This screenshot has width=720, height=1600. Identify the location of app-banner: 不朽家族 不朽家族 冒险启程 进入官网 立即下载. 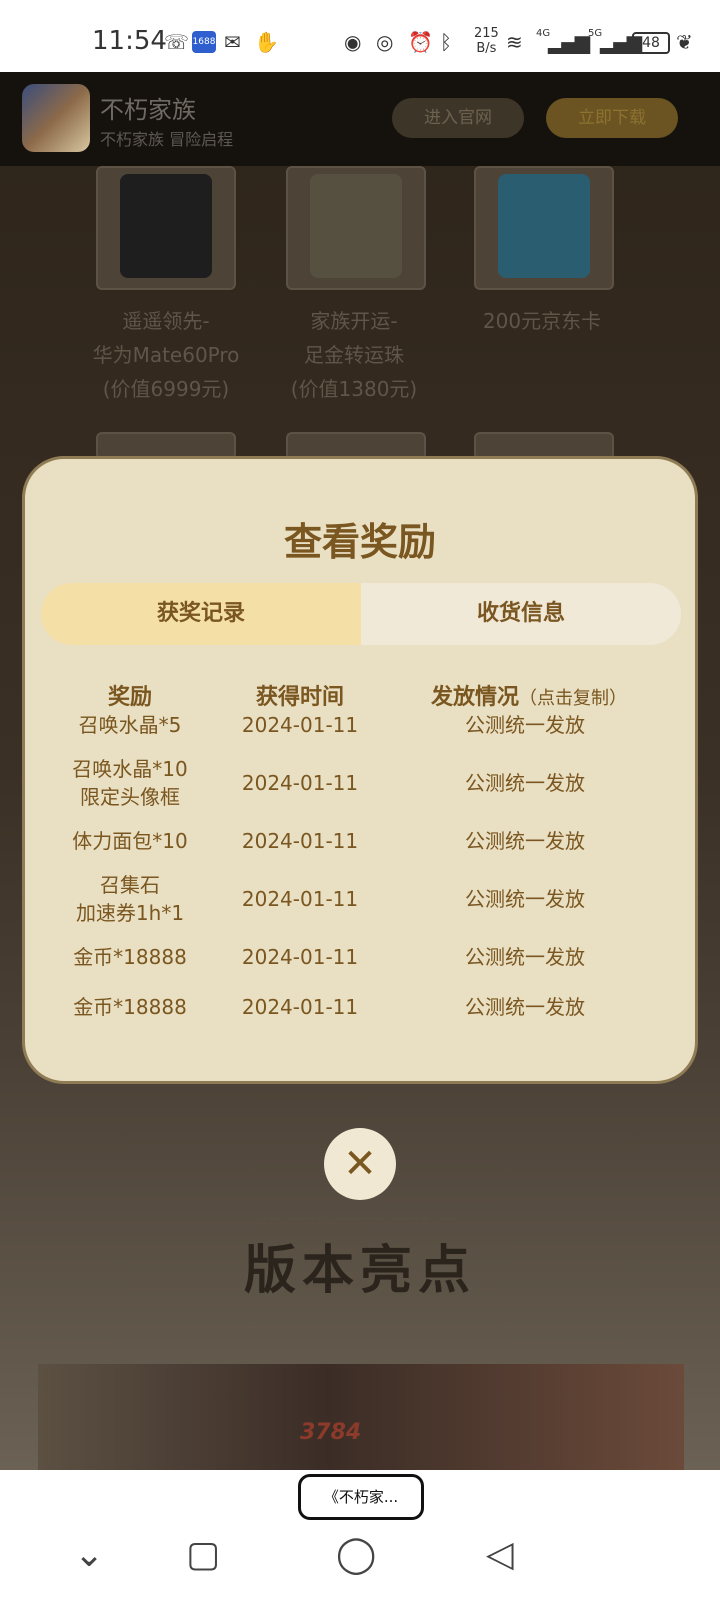
(360, 119).